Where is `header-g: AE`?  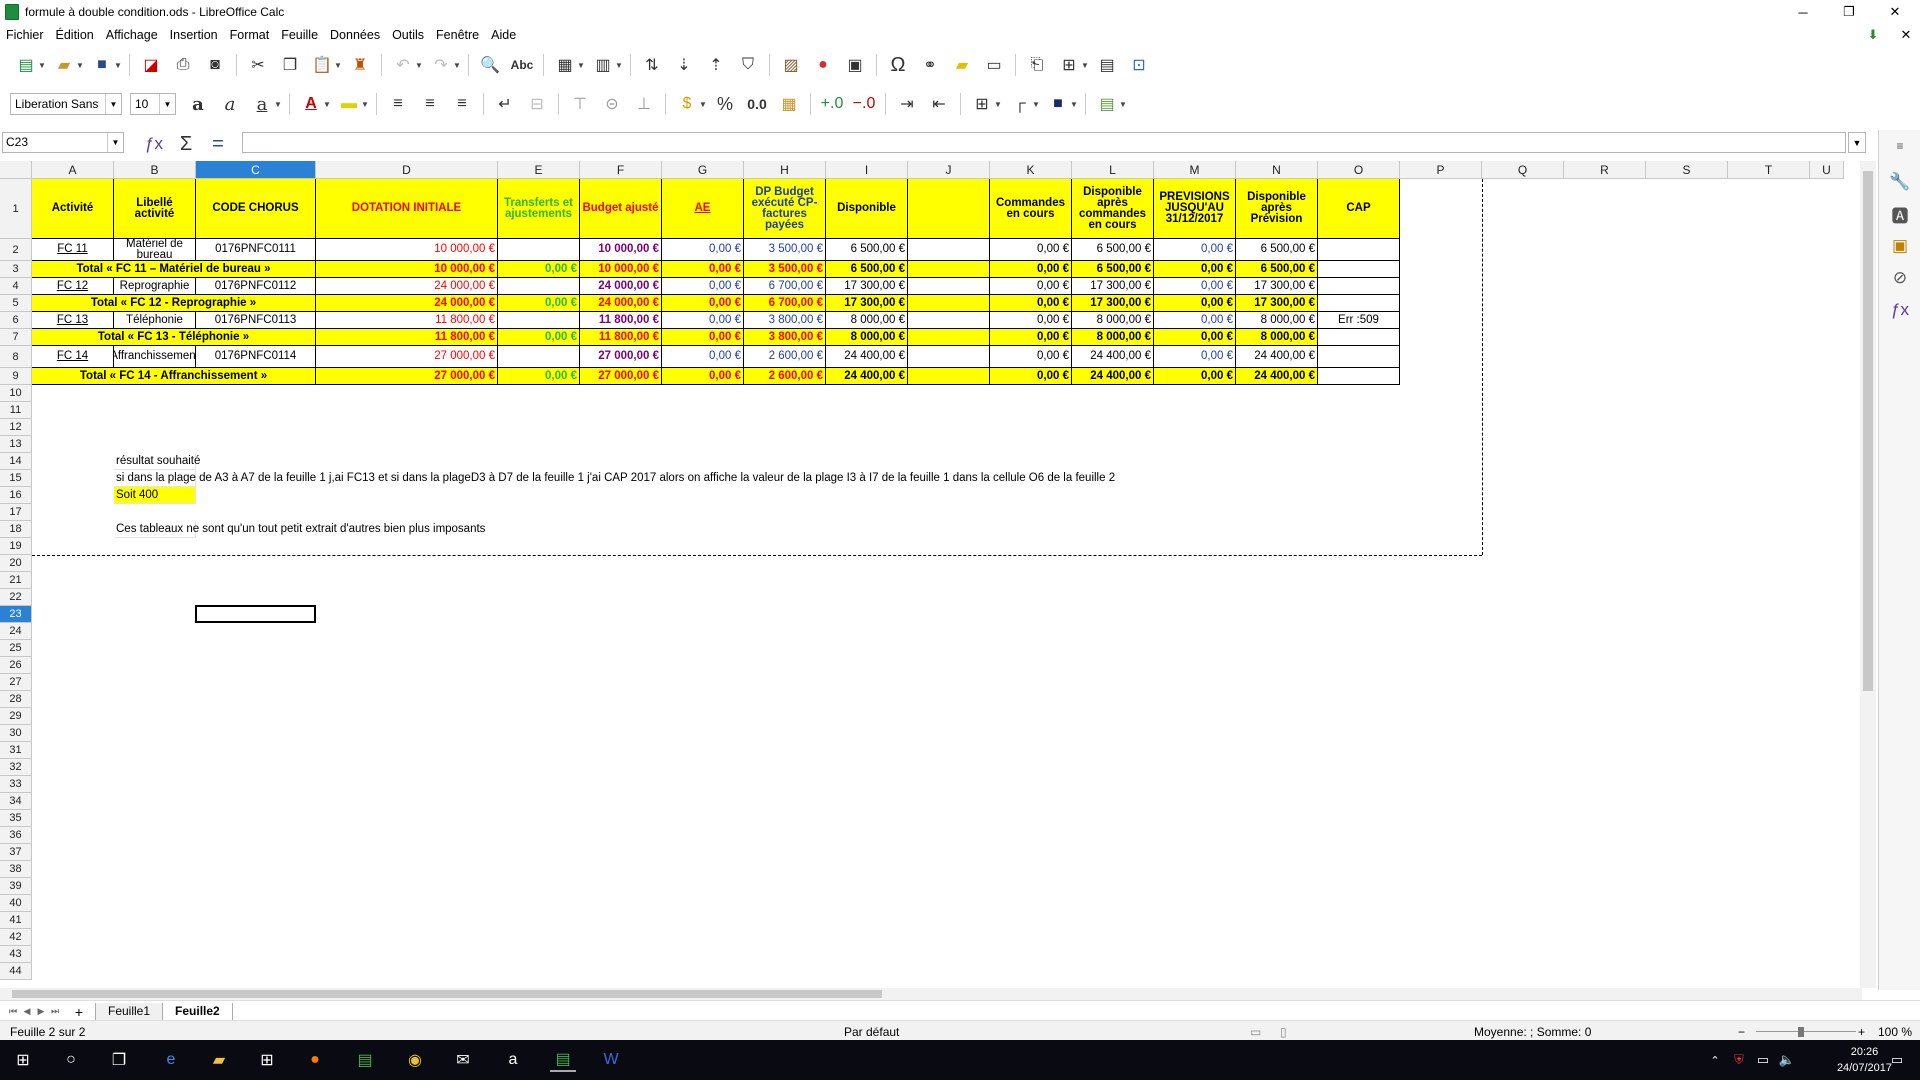 header-g: AE is located at coordinates (703, 209).